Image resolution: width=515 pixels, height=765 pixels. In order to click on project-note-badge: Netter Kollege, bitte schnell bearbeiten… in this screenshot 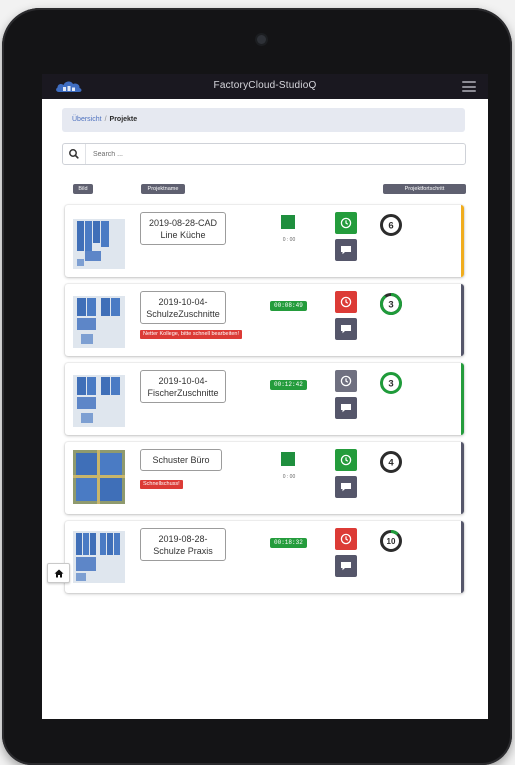, I will do `click(191, 334)`.